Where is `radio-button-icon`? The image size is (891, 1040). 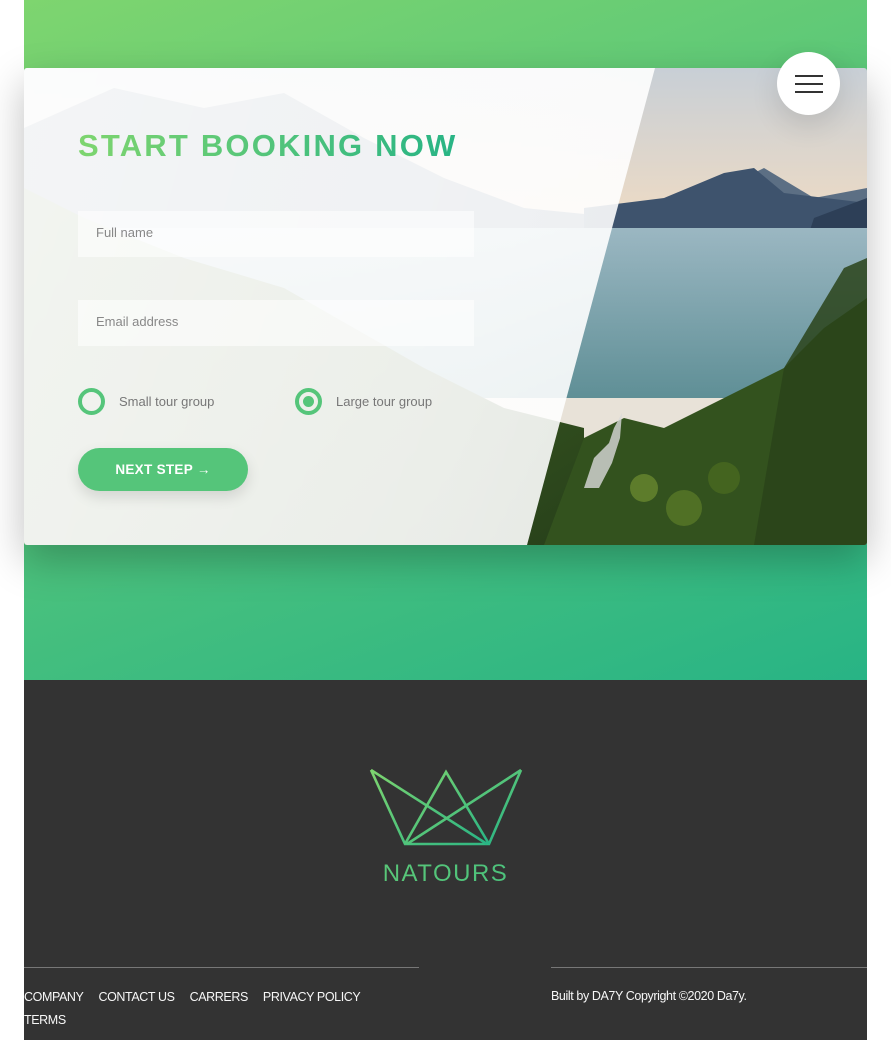
radio-button-icon is located at coordinates (91, 401).